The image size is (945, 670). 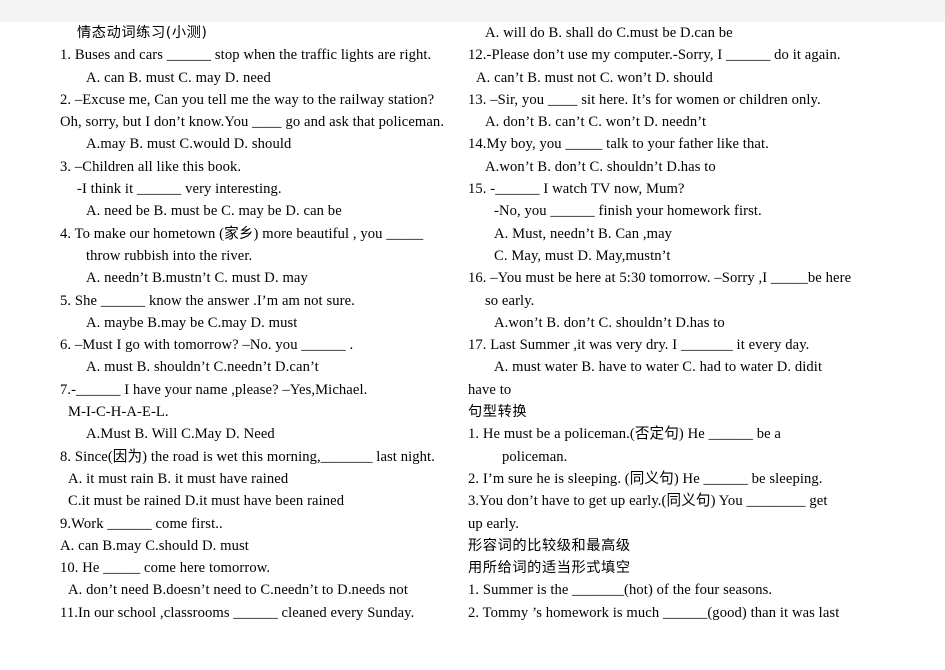 What do you see at coordinates (141, 523) in the screenshot?
I see `text-line-q9: 9.Work ______ come first..` at bounding box center [141, 523].